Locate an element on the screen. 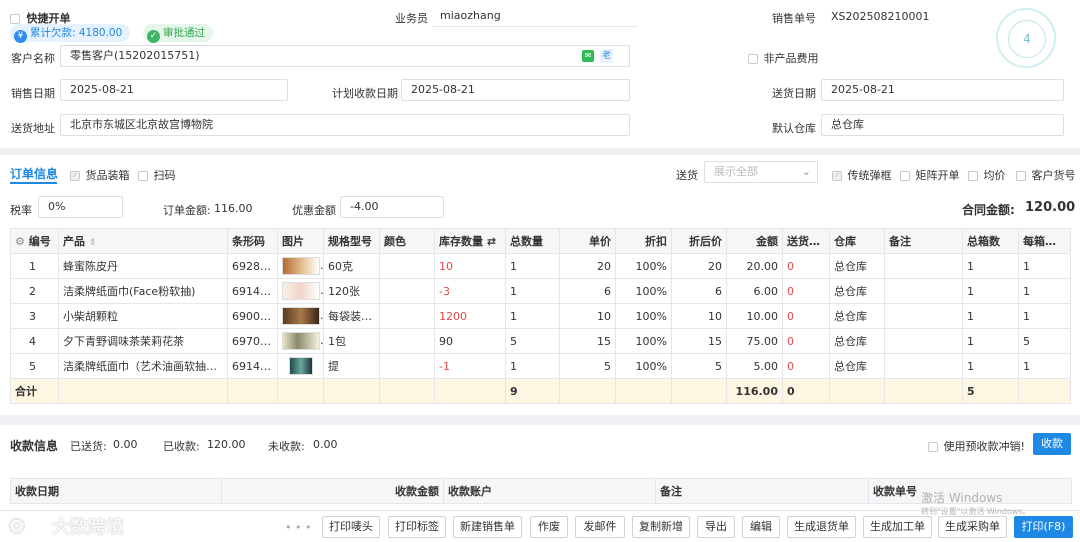 The width and height of the screenshot is (1080, 542). popup-toggle: 传统弹框 is located at coordinates (862, 175).